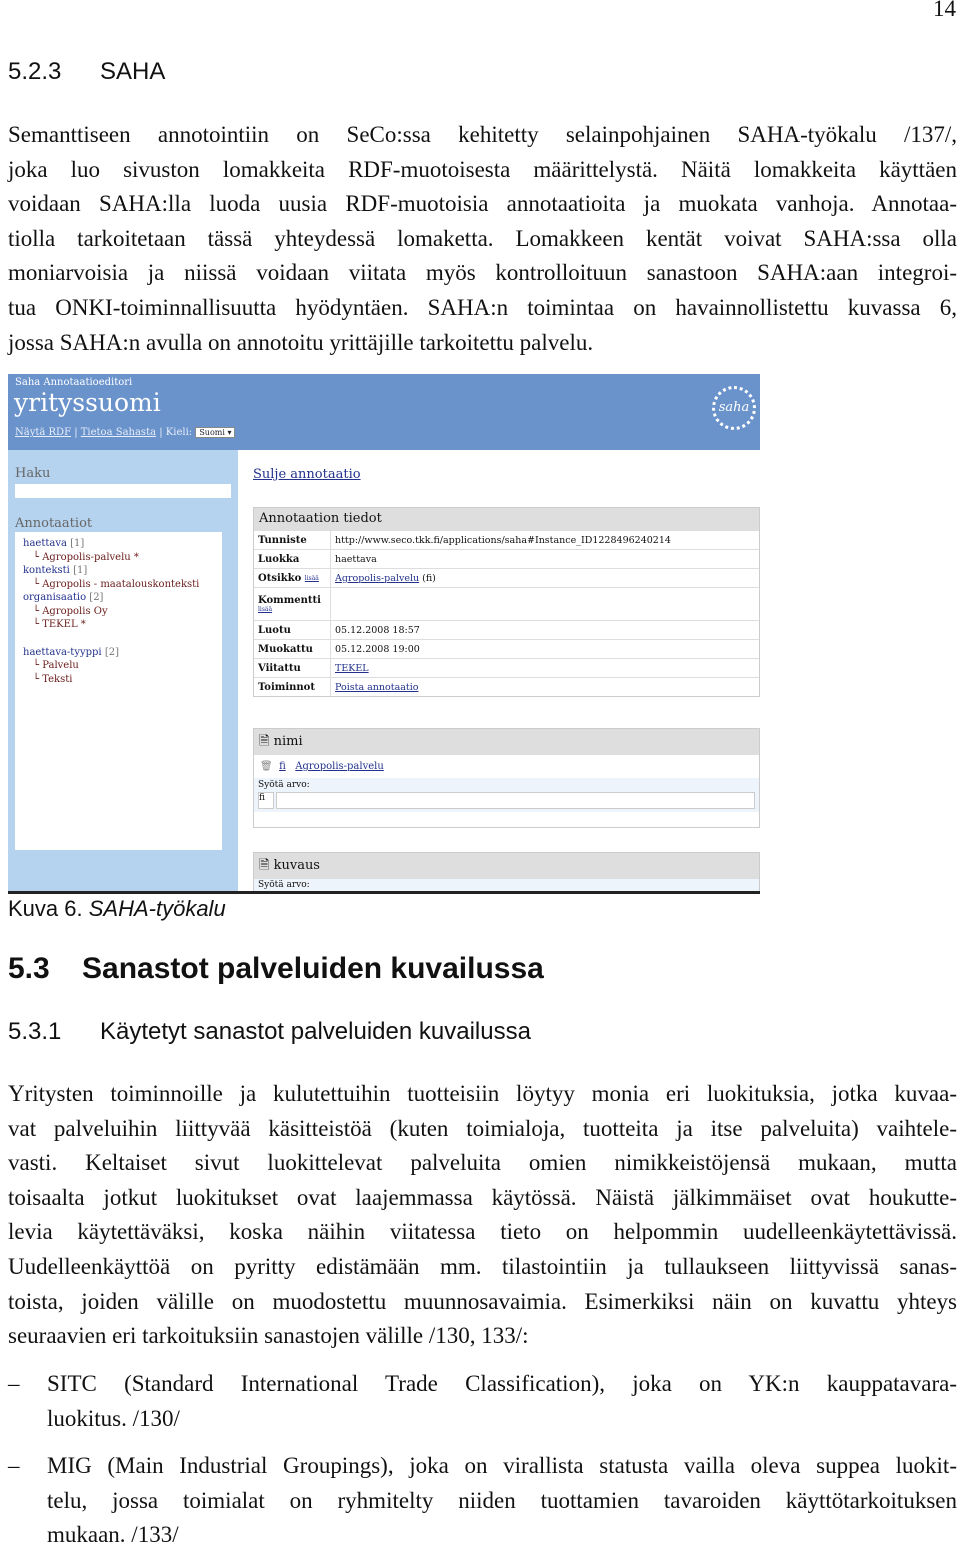 The image size is (960, 1553). What do you see at coordinates (229, 432) in the screenshot?
I see `chevron-down-icon: ▾` at bounding box center [229, 432].